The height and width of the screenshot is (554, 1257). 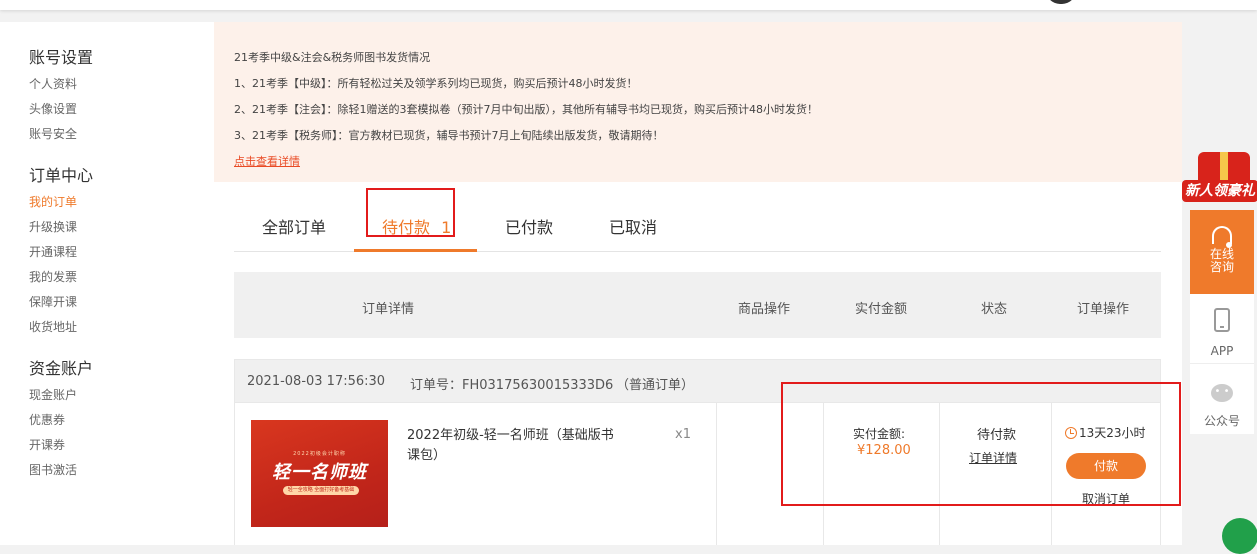 I want to click on order-type: （普通订单）, so click(x=655, y=385).